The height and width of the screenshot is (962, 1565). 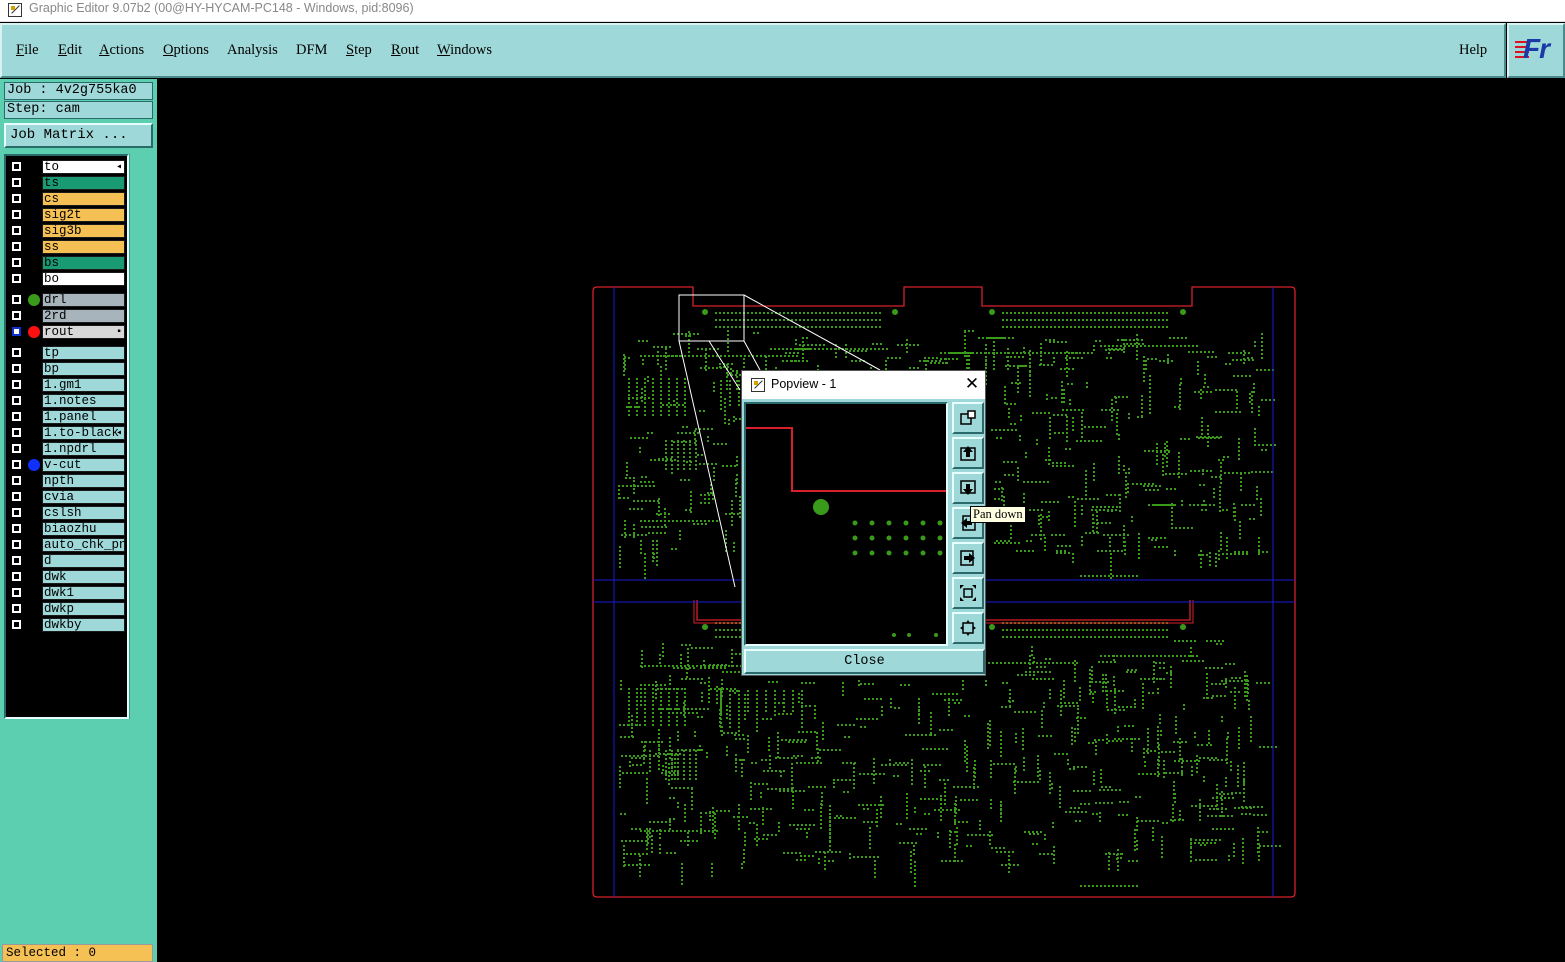 I want to click on layer-row-bo: bo, so click(x=66, y=279).